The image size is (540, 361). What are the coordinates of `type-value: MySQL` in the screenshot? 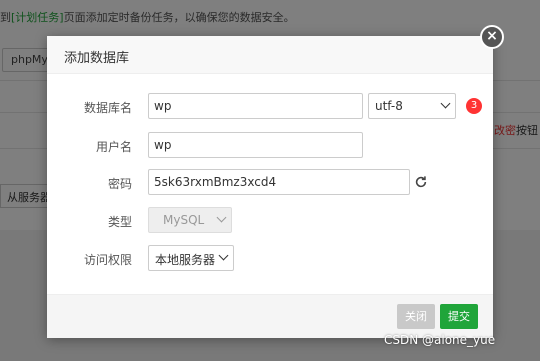 It's located at (184, 220).